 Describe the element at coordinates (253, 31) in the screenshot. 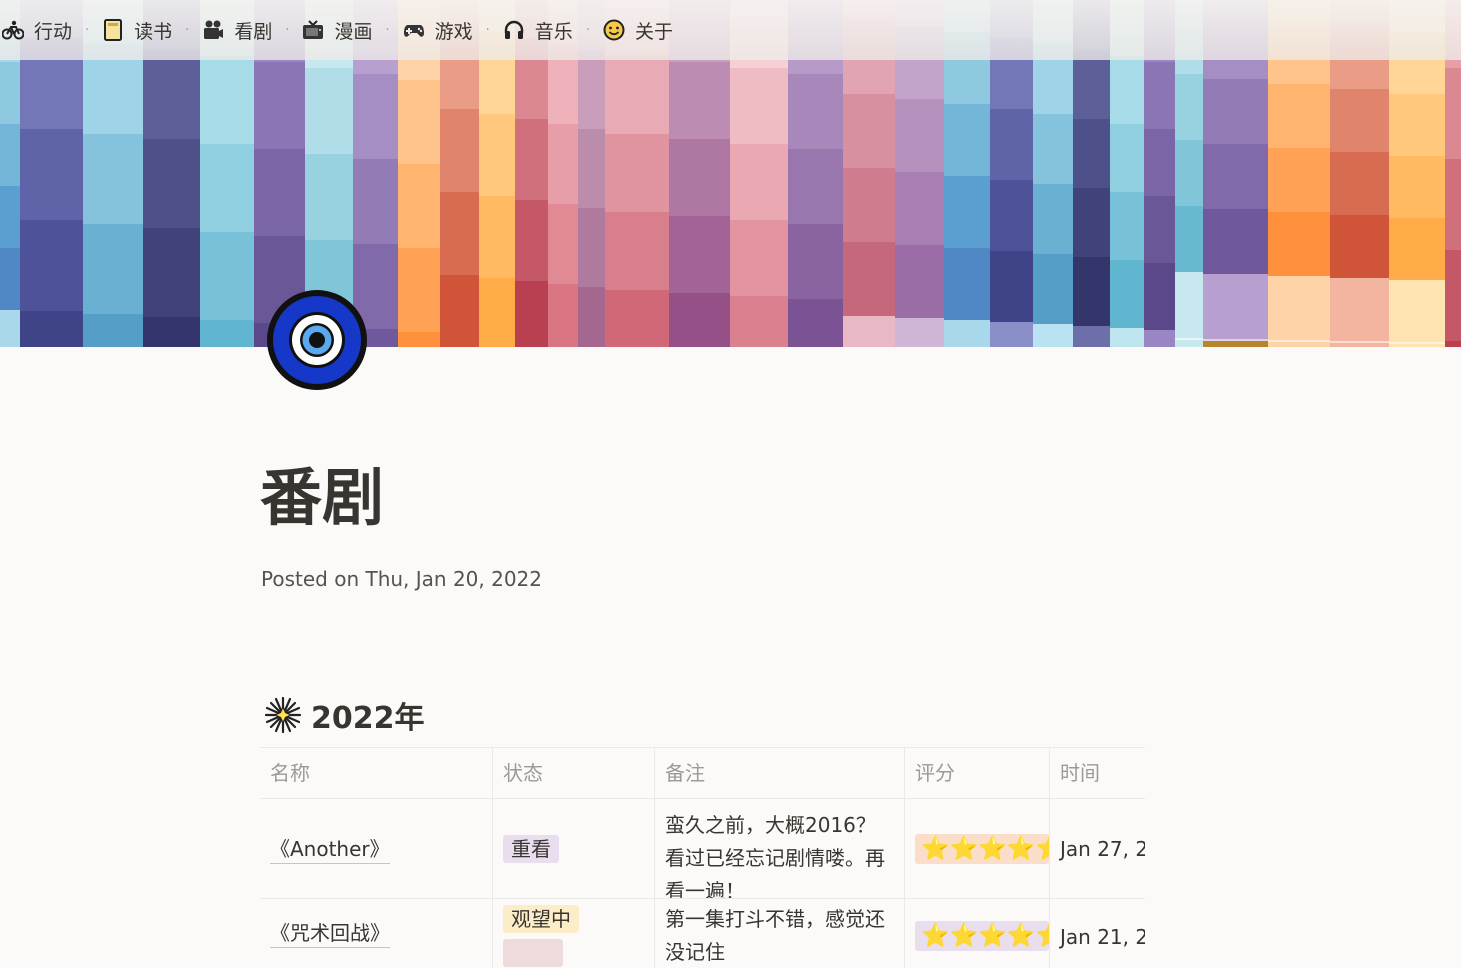

I see `nav-label: 看剧` at that location.